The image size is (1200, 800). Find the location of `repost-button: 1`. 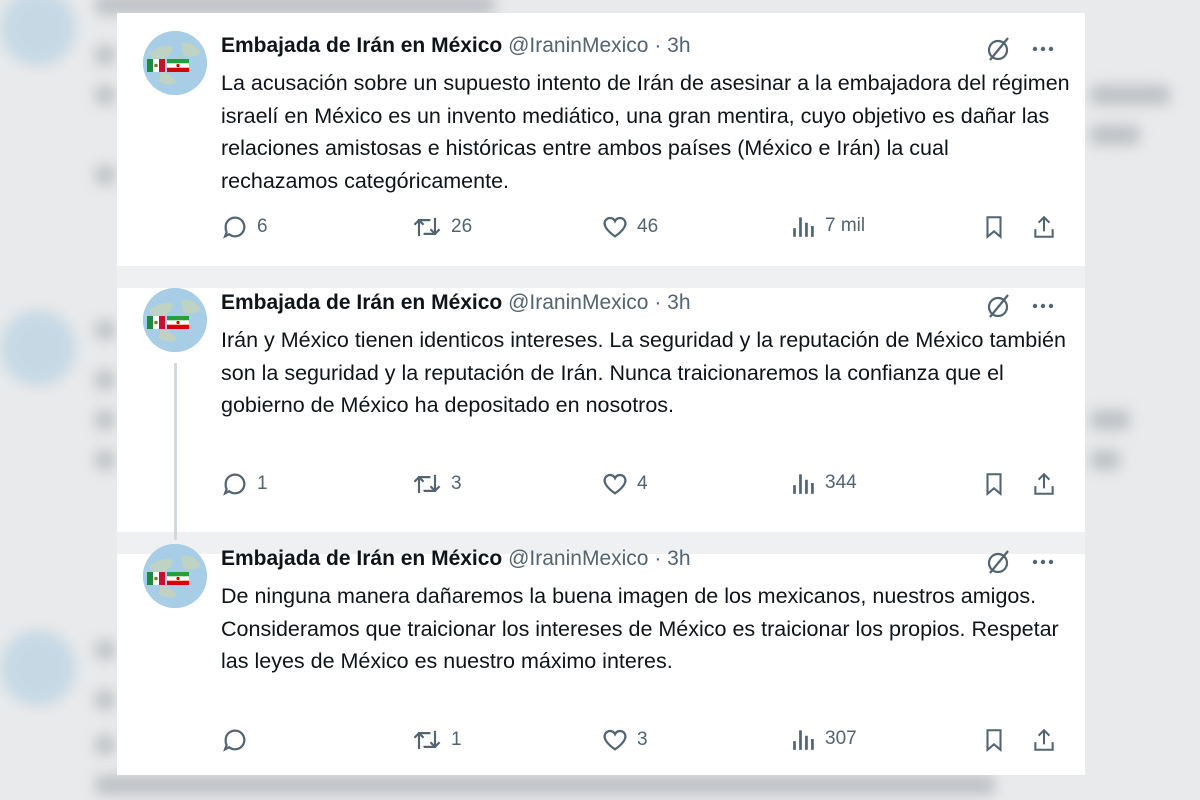

repost-button: 1 is located at coordinates (436, 740).